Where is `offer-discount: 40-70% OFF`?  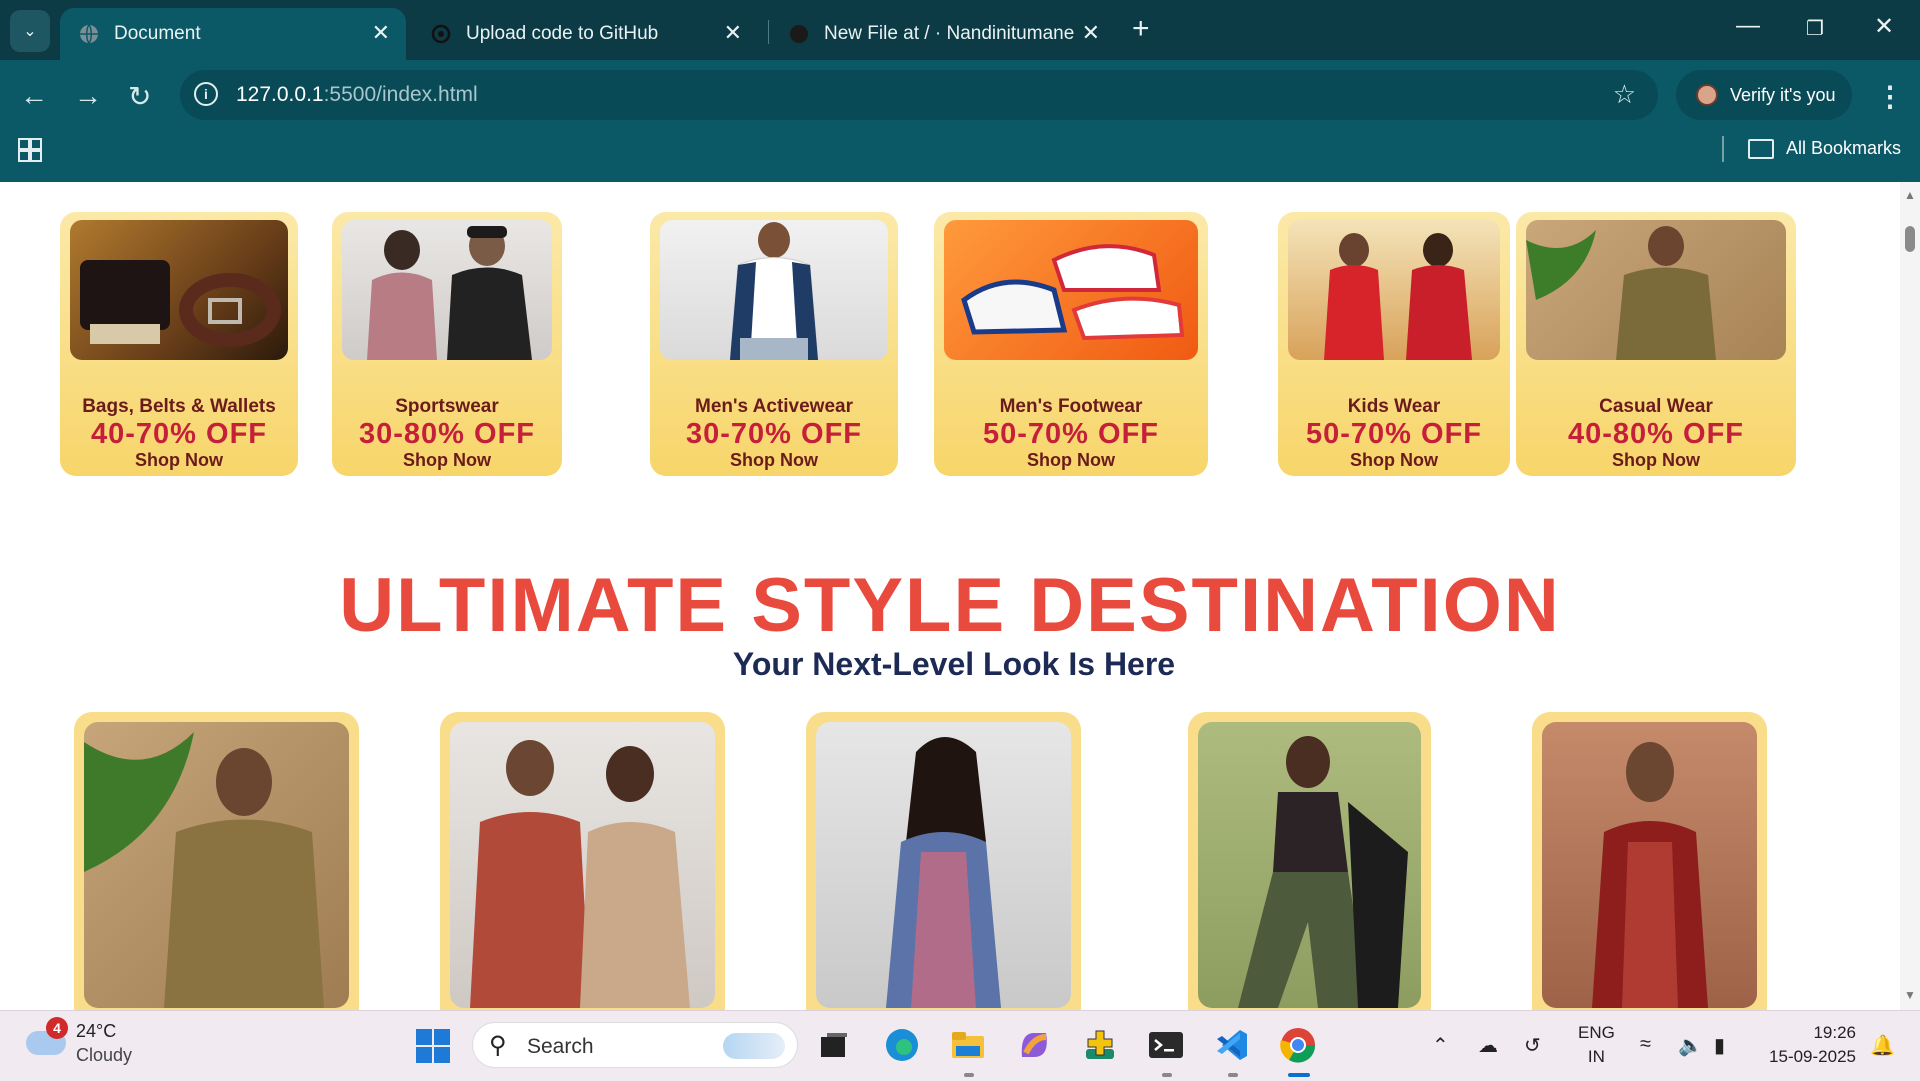 offer-discount: 40-70% OFF is located at coordinates (179, 434).